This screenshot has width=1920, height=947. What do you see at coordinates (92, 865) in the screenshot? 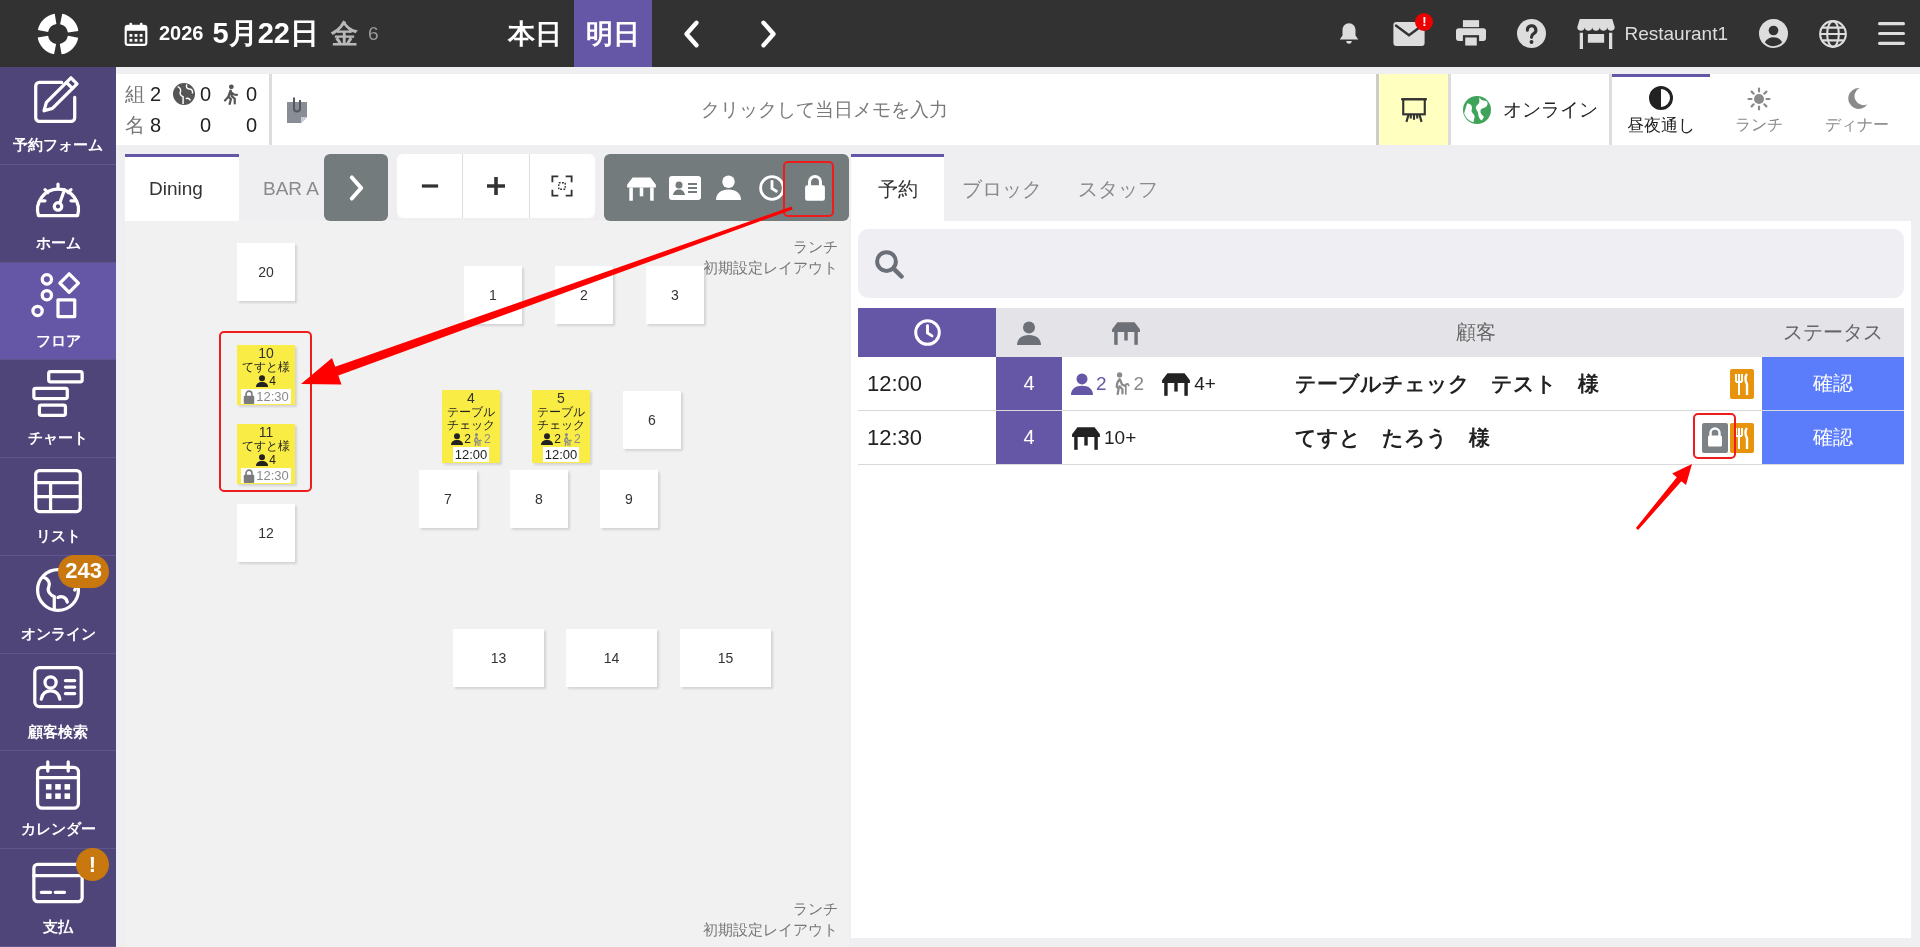
I see `count-badge: !` at bounding box center [92, 865].